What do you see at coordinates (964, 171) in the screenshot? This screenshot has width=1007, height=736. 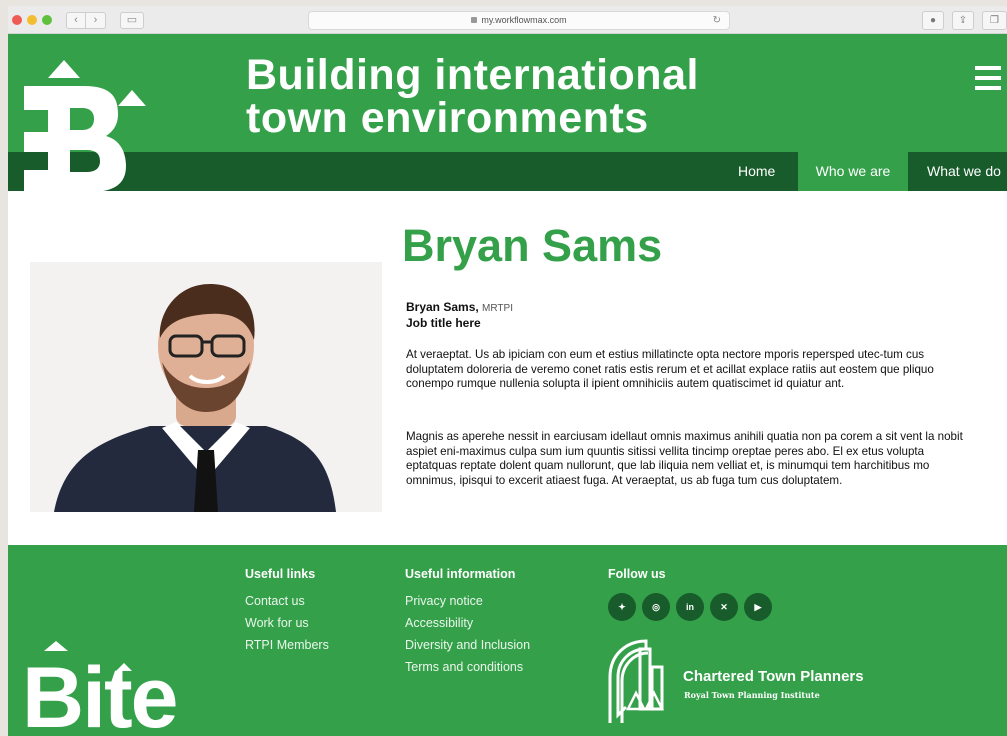 I see `nav-what-we-do: What we do` at bounding box center [964, 171].